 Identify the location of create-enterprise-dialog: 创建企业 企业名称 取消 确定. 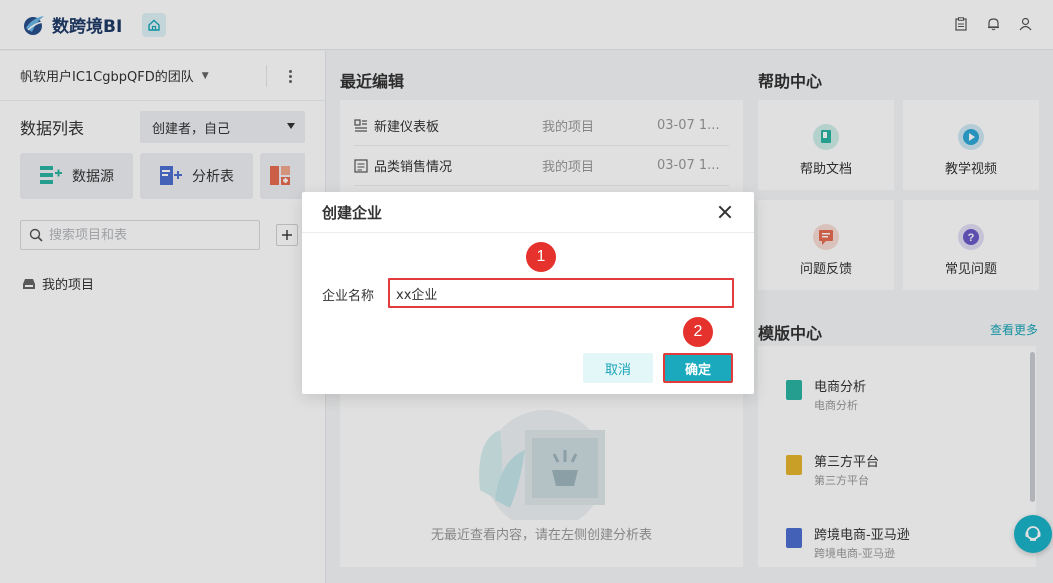
(528, 293).